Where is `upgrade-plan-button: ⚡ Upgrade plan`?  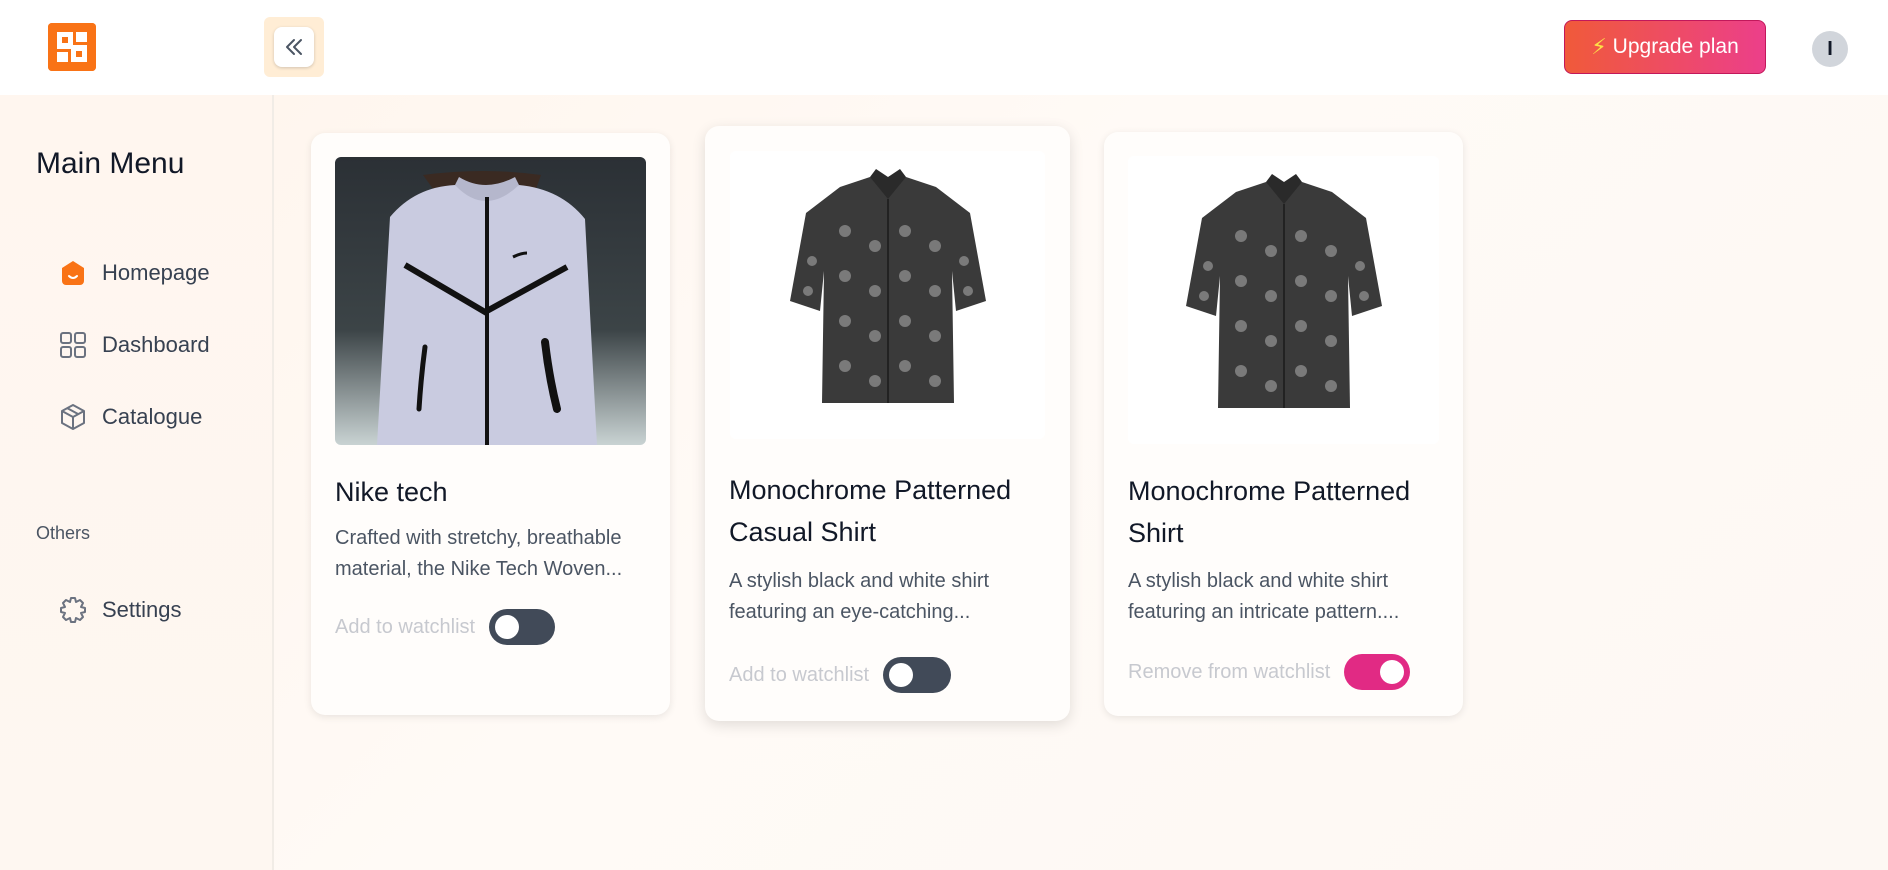
upgrade-plan-button: ⚡ Upgrade plan is located at coordinates (1665, 47).